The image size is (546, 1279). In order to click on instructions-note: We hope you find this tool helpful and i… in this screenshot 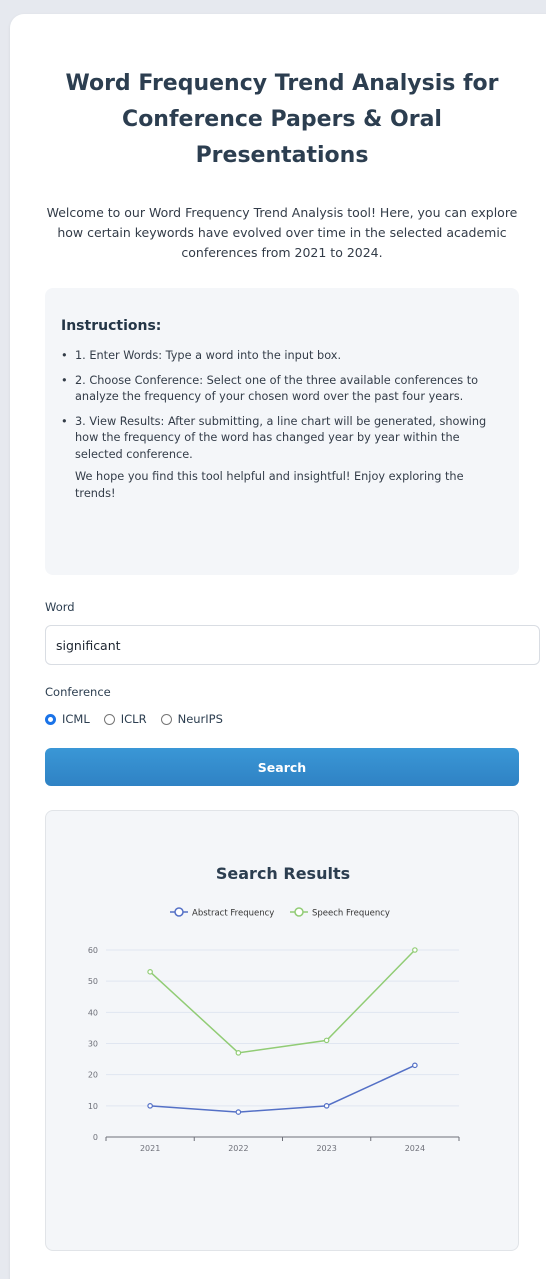, I will do `click(269, 485)`.